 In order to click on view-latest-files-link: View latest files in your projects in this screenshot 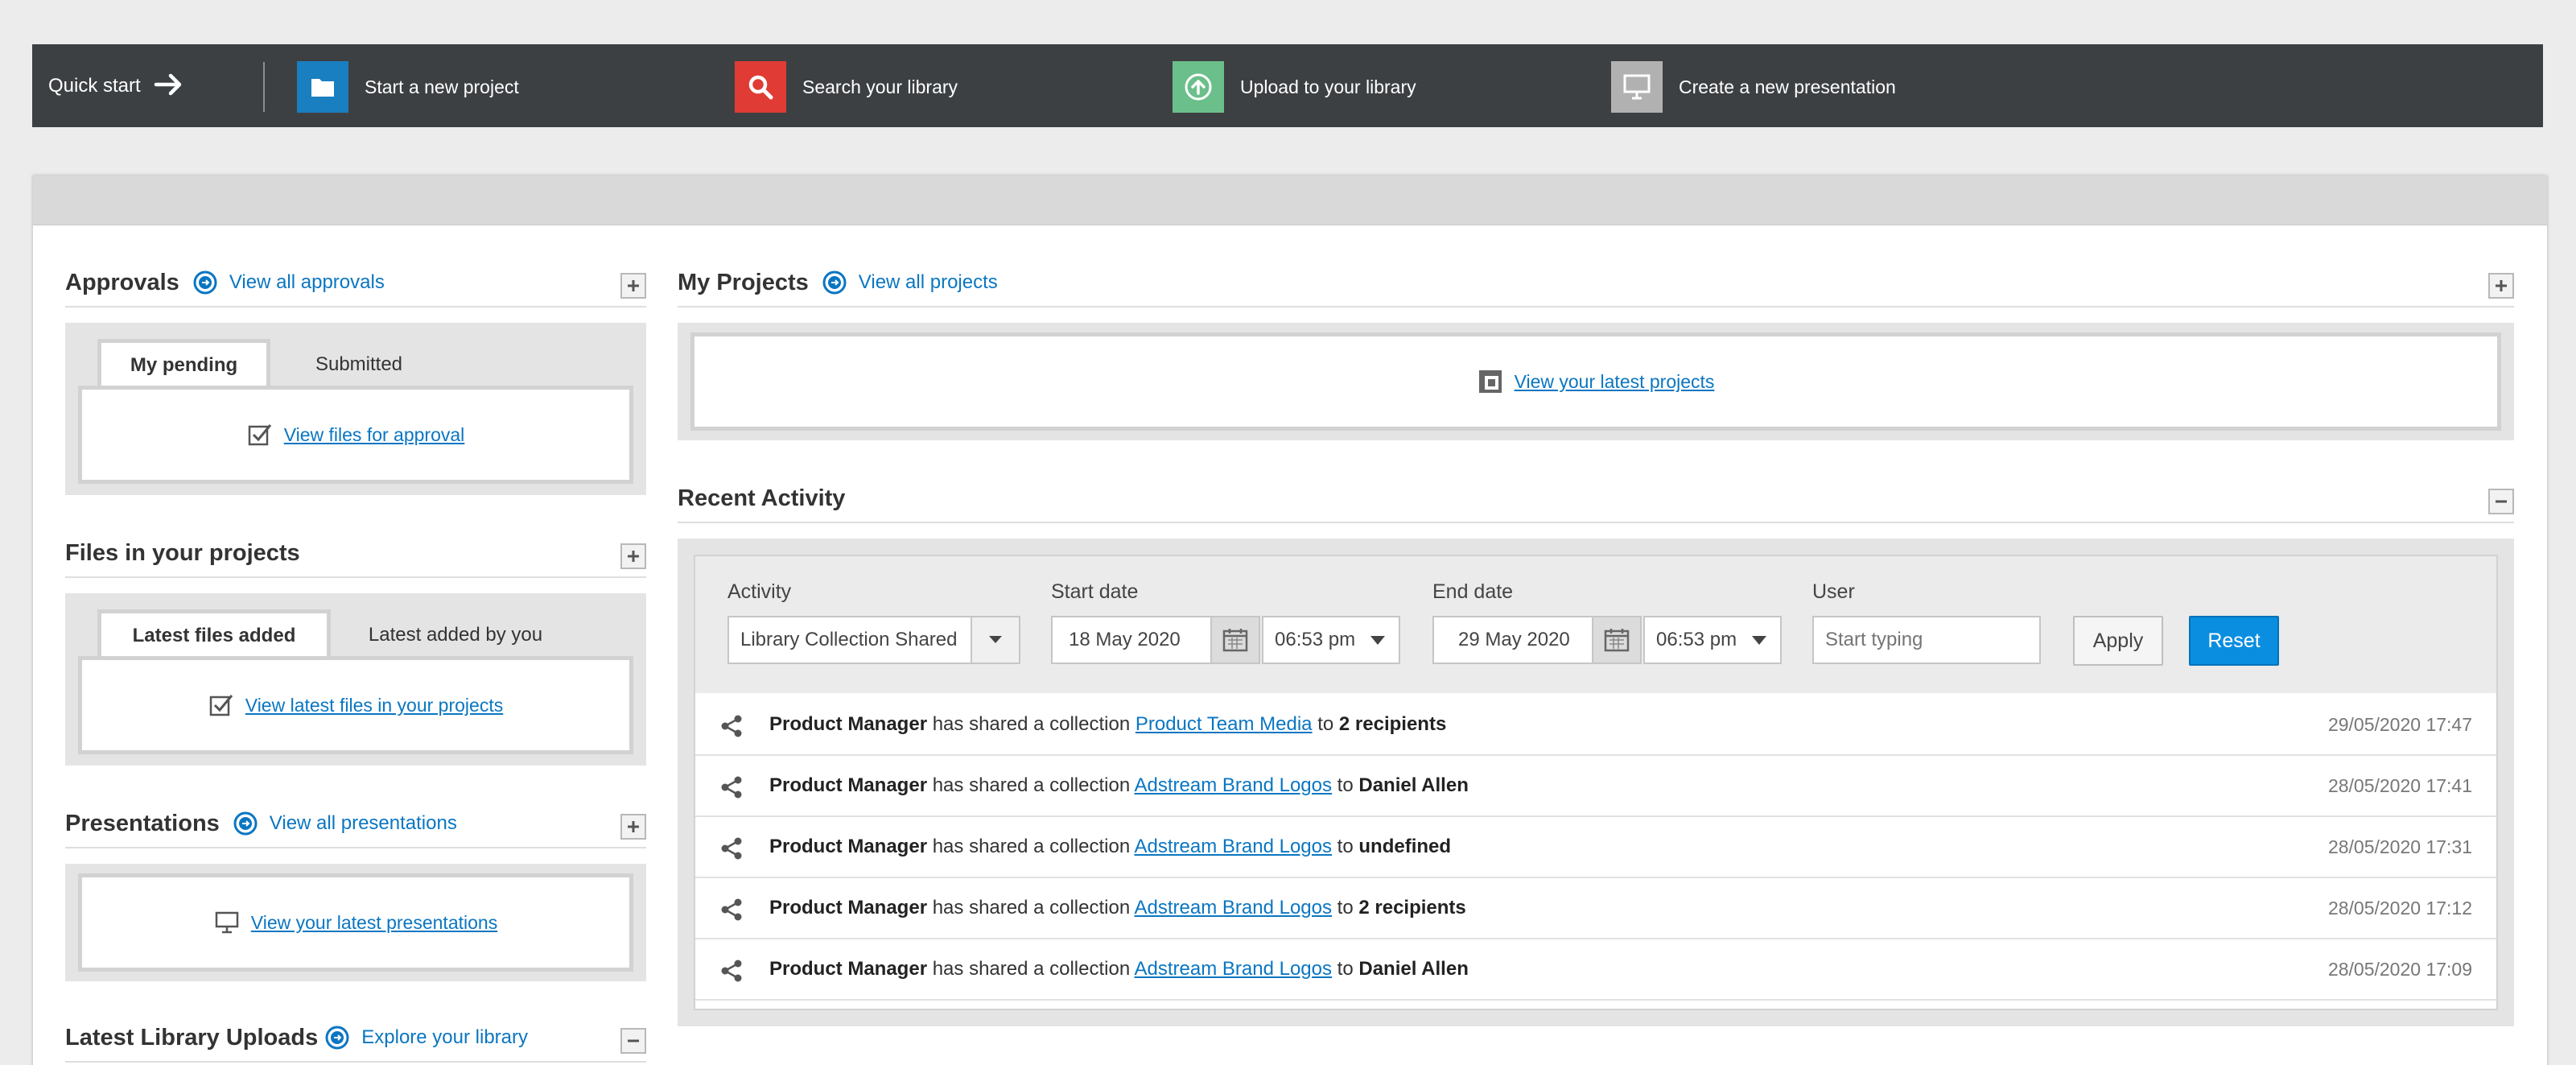, I will do `click(374, 705)`.